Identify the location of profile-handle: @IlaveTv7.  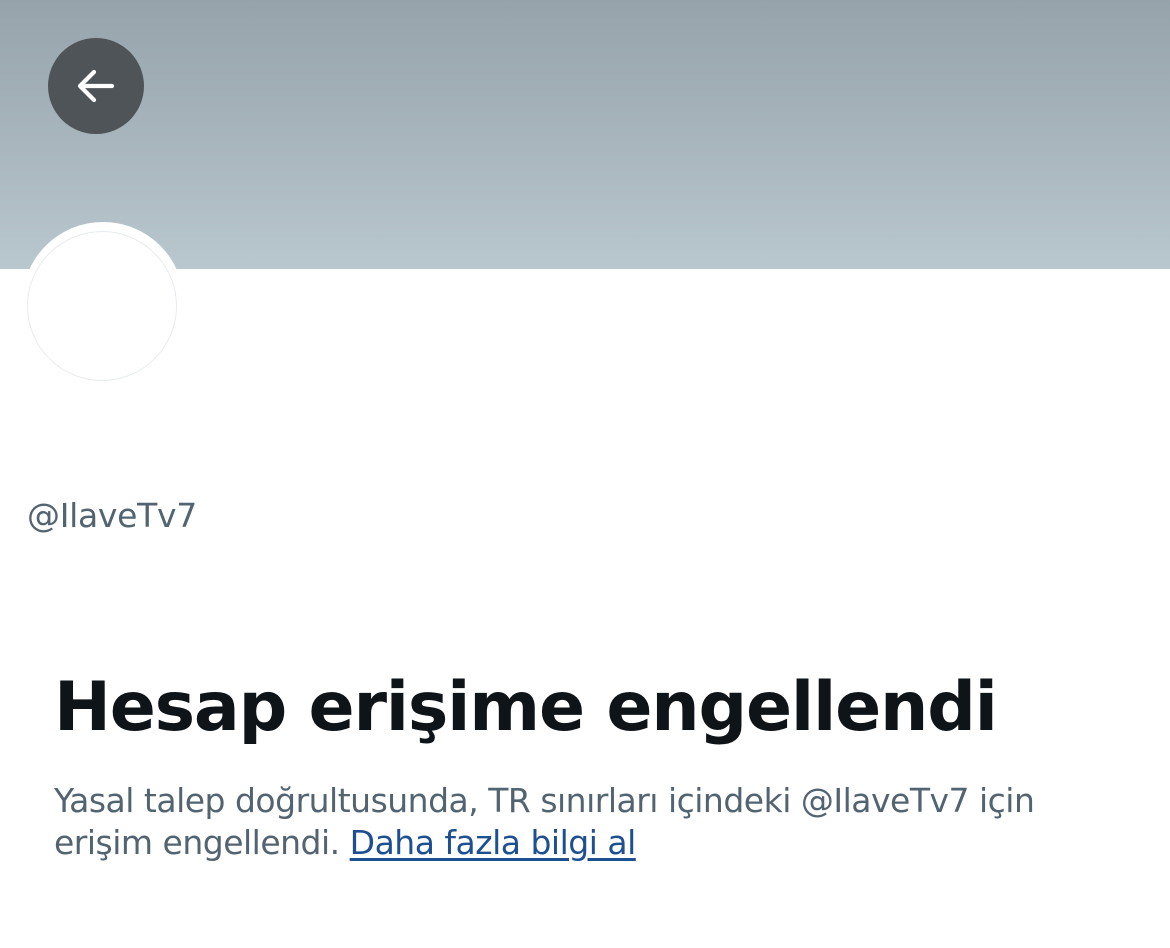
(112, 515).